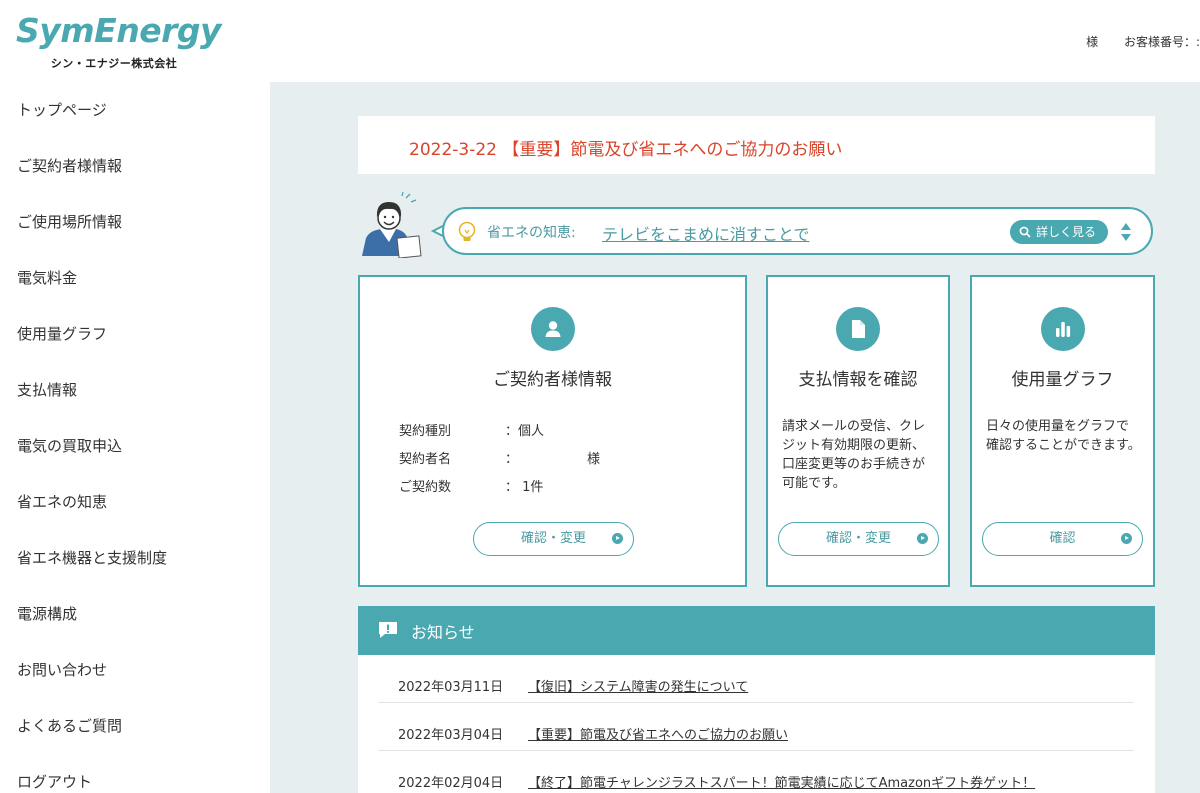 The width and height of the screenshot is (1200, 793). What do you see at coordinates (625, 147) in the screenshot?
I see `important-notice-link: 2022-3-22 【重要】節電及び省エネへのご協力のお願い` at bounding box center [625, 147].